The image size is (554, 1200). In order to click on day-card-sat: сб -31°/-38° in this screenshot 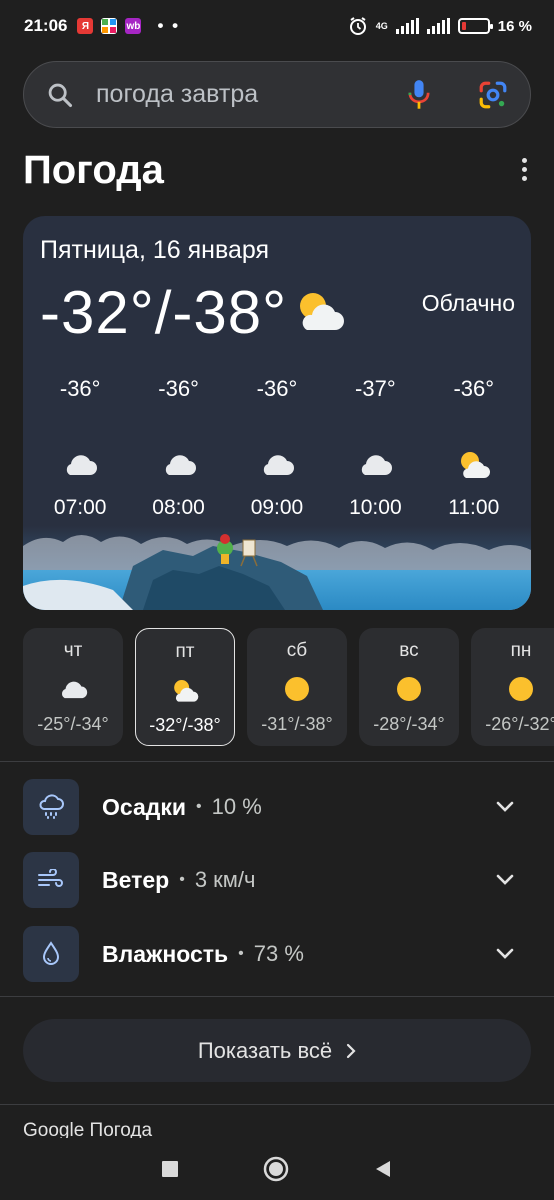, I will do `click(297, 687)`.